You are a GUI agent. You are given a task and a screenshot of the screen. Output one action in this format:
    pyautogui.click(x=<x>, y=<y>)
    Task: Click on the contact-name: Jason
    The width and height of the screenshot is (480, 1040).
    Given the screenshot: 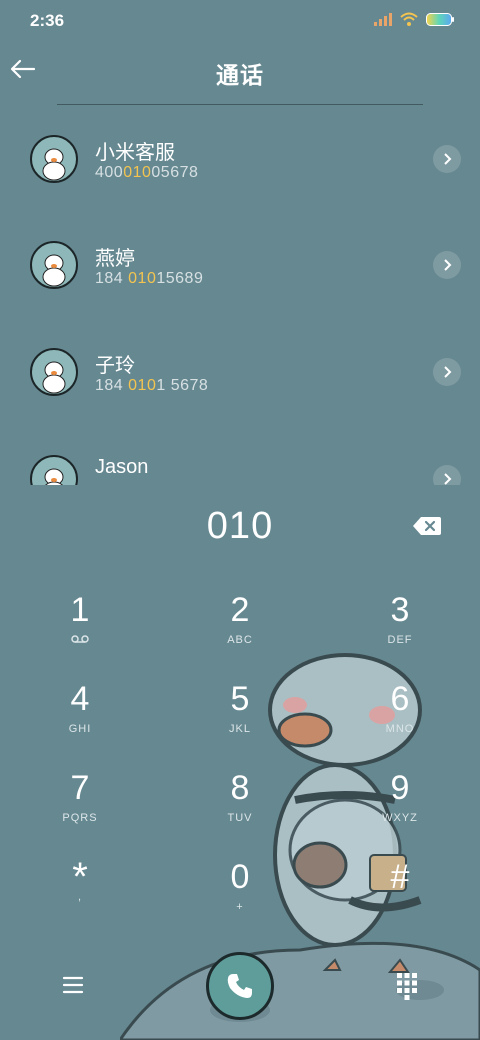 What is the action you would take?
    pyautogui.click(x=122, y=467)
    